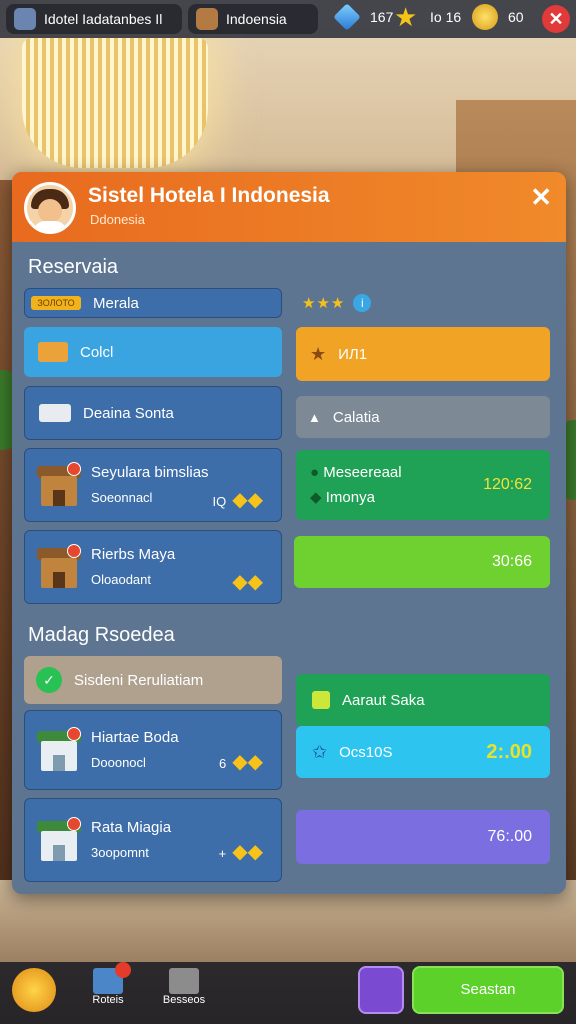 This screenshot has height=1024, width=576. I want to click on rating-stars: ★★★, so click(324, 303).